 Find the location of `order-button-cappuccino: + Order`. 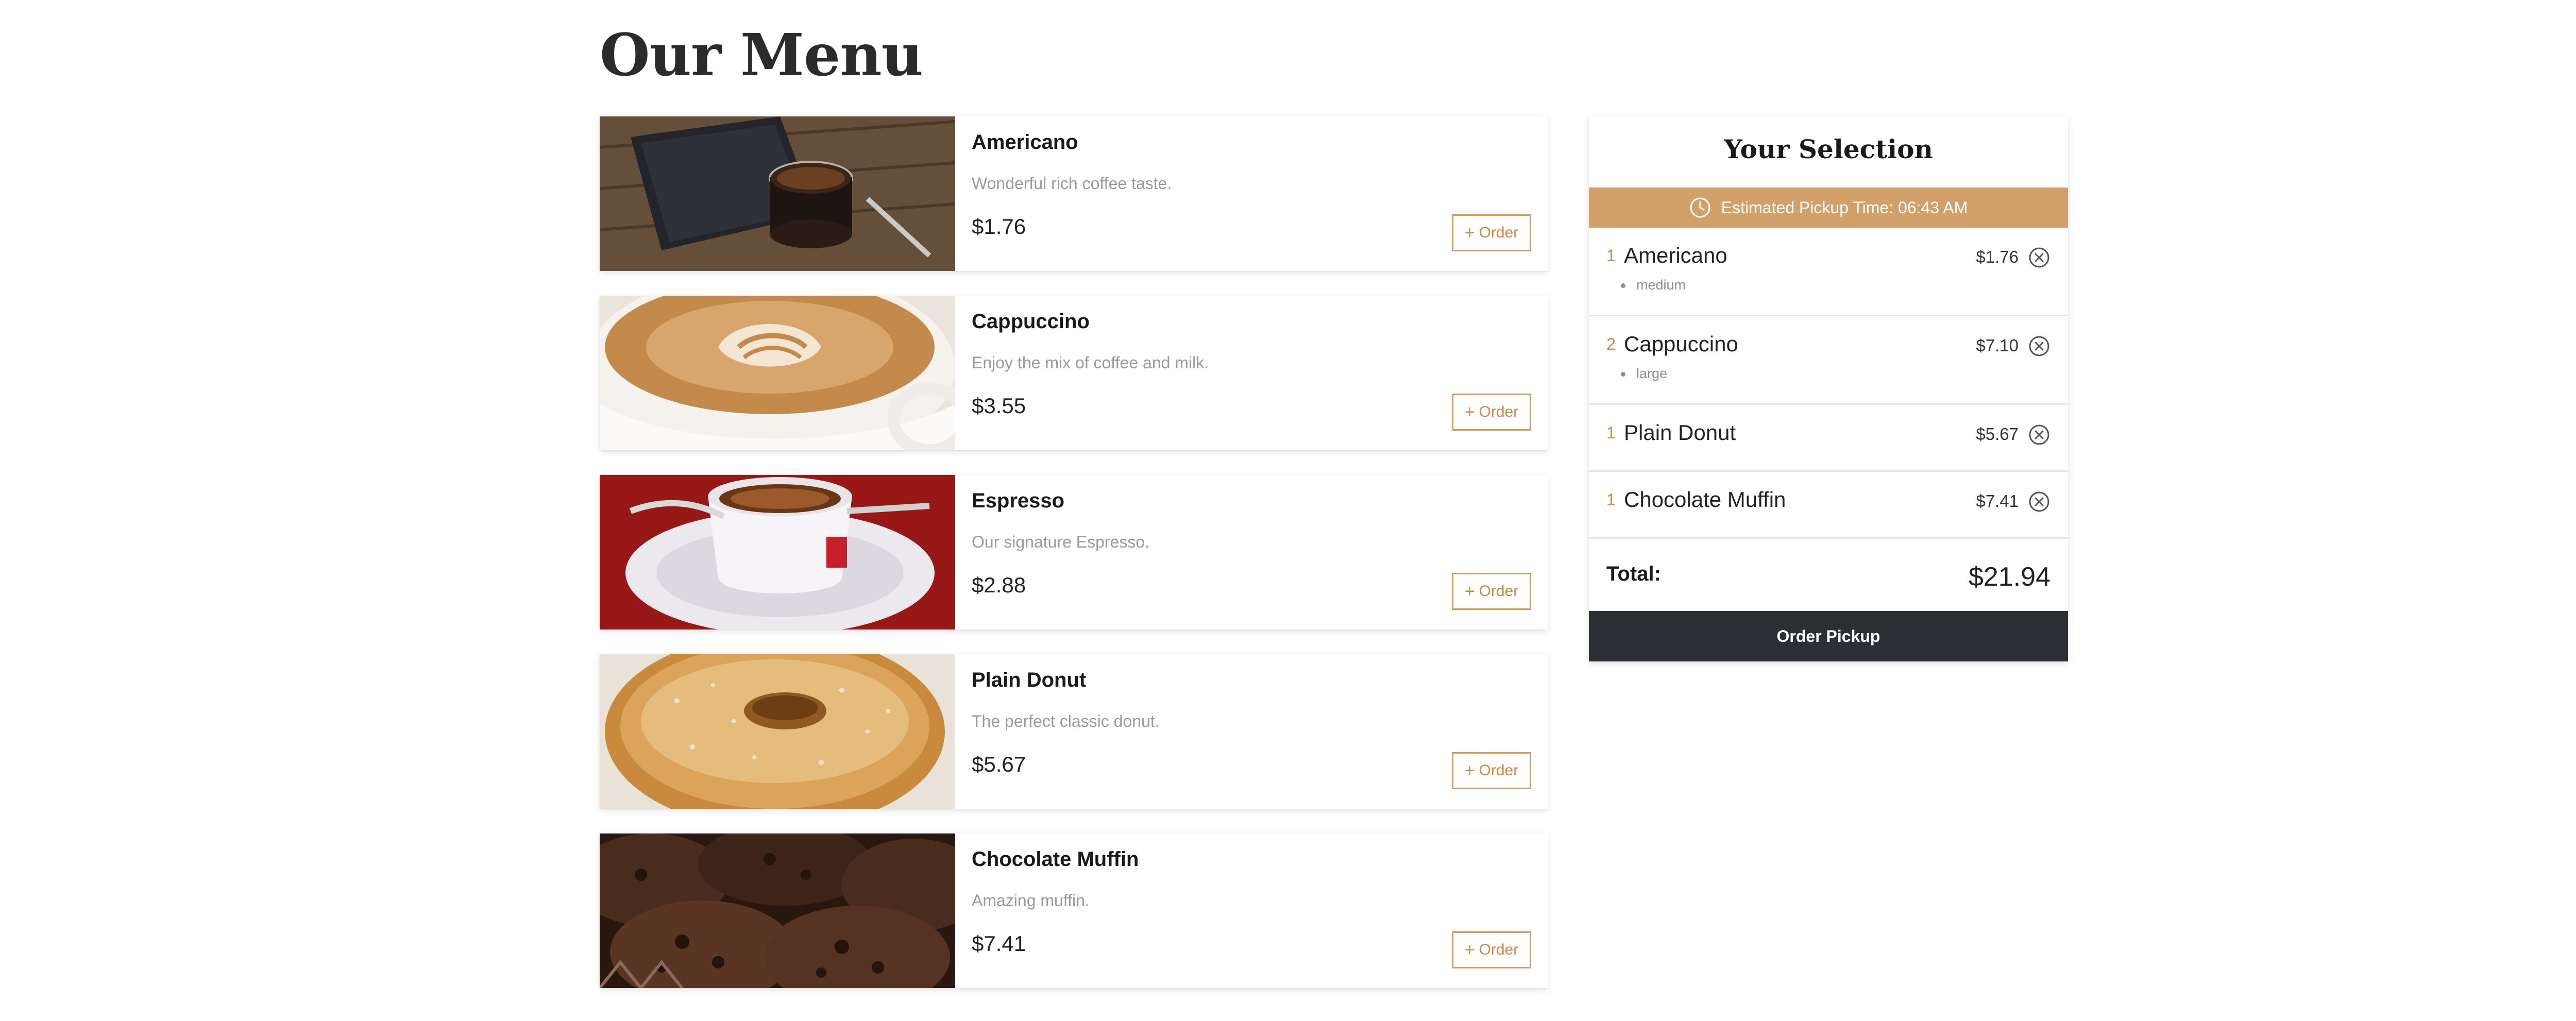

order-button-cappuccino: + Order is located at coordinates (1491, 412).